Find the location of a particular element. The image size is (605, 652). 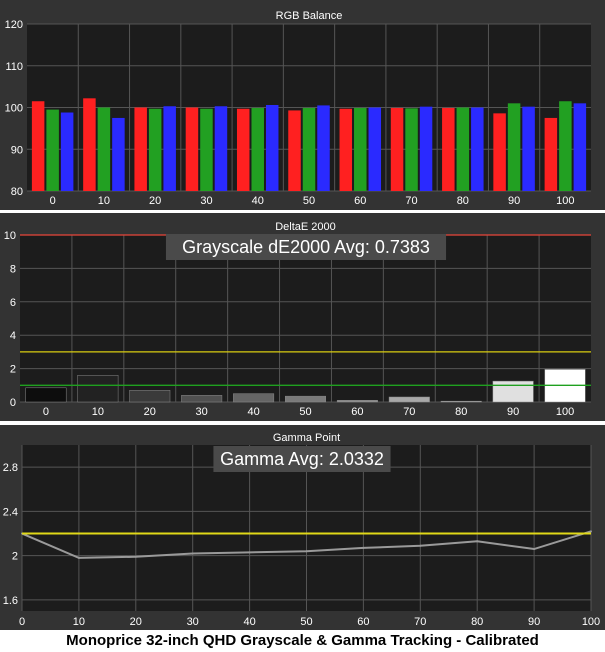

y-tick-label: 8 is located at coordinates (13, 269).